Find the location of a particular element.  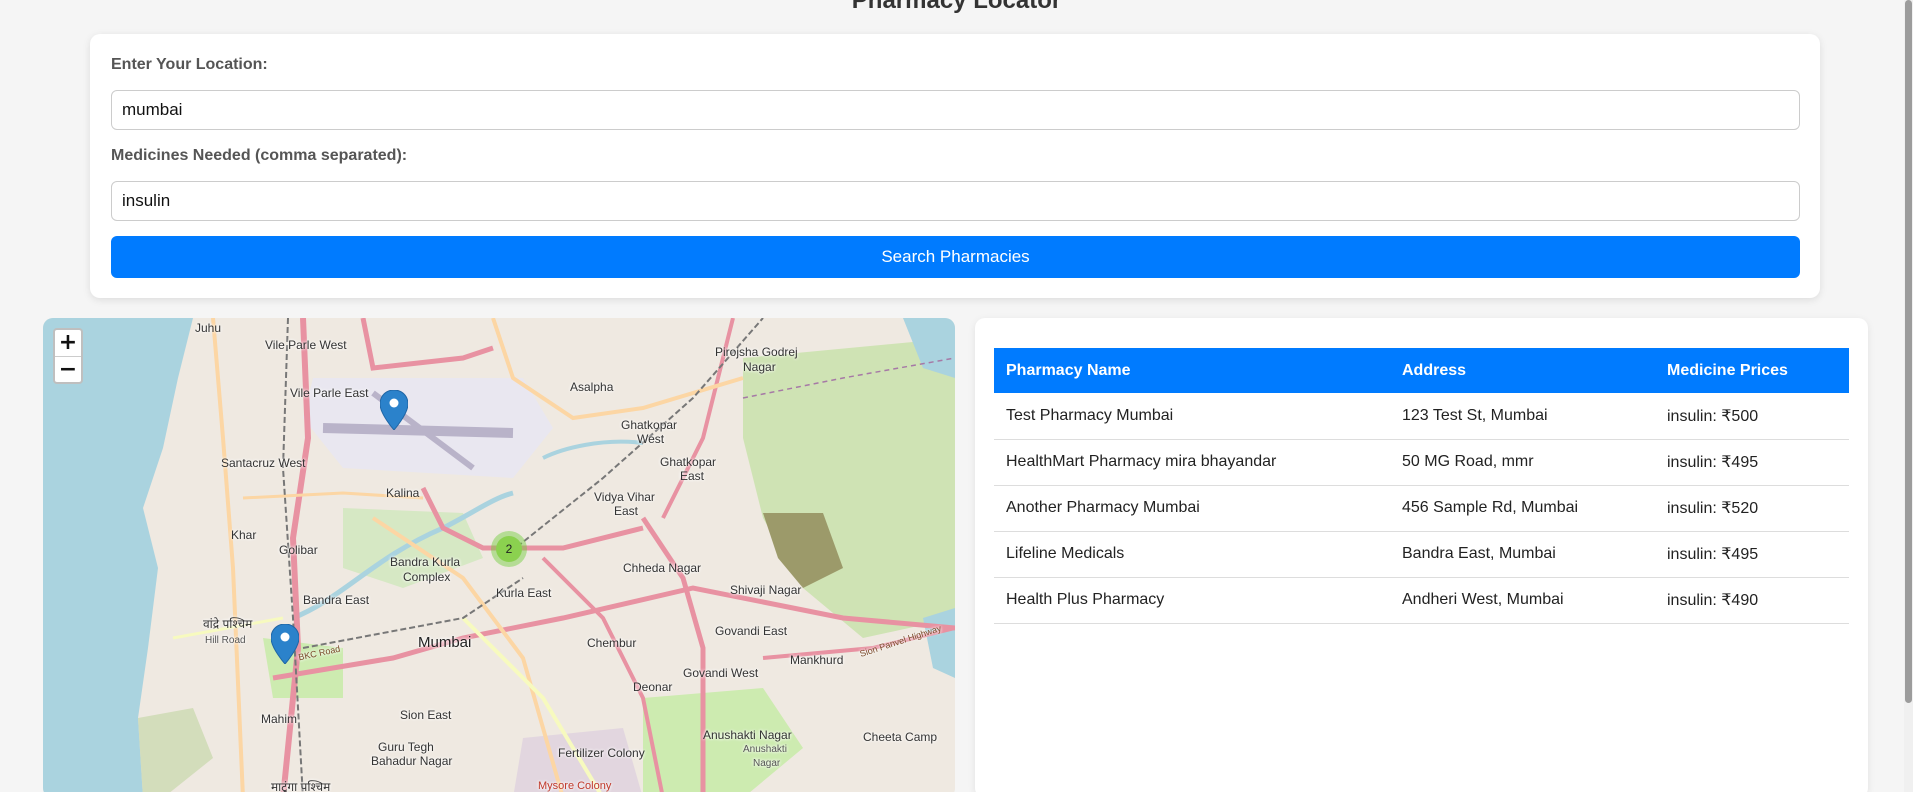

location-label: Enter Your Location: is located at coordinates (189, 64).